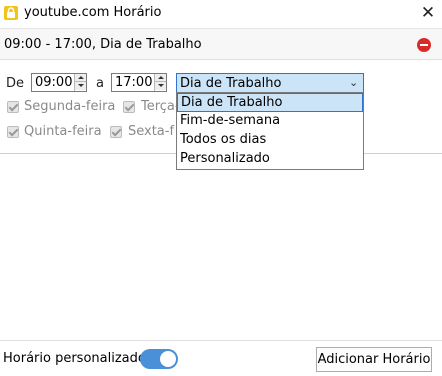 The width and height of the screenshot is (442, 376). Describe the element at coordinates (134, 82) in the screenshot. I see `end-time-value: 17:00` at that location.